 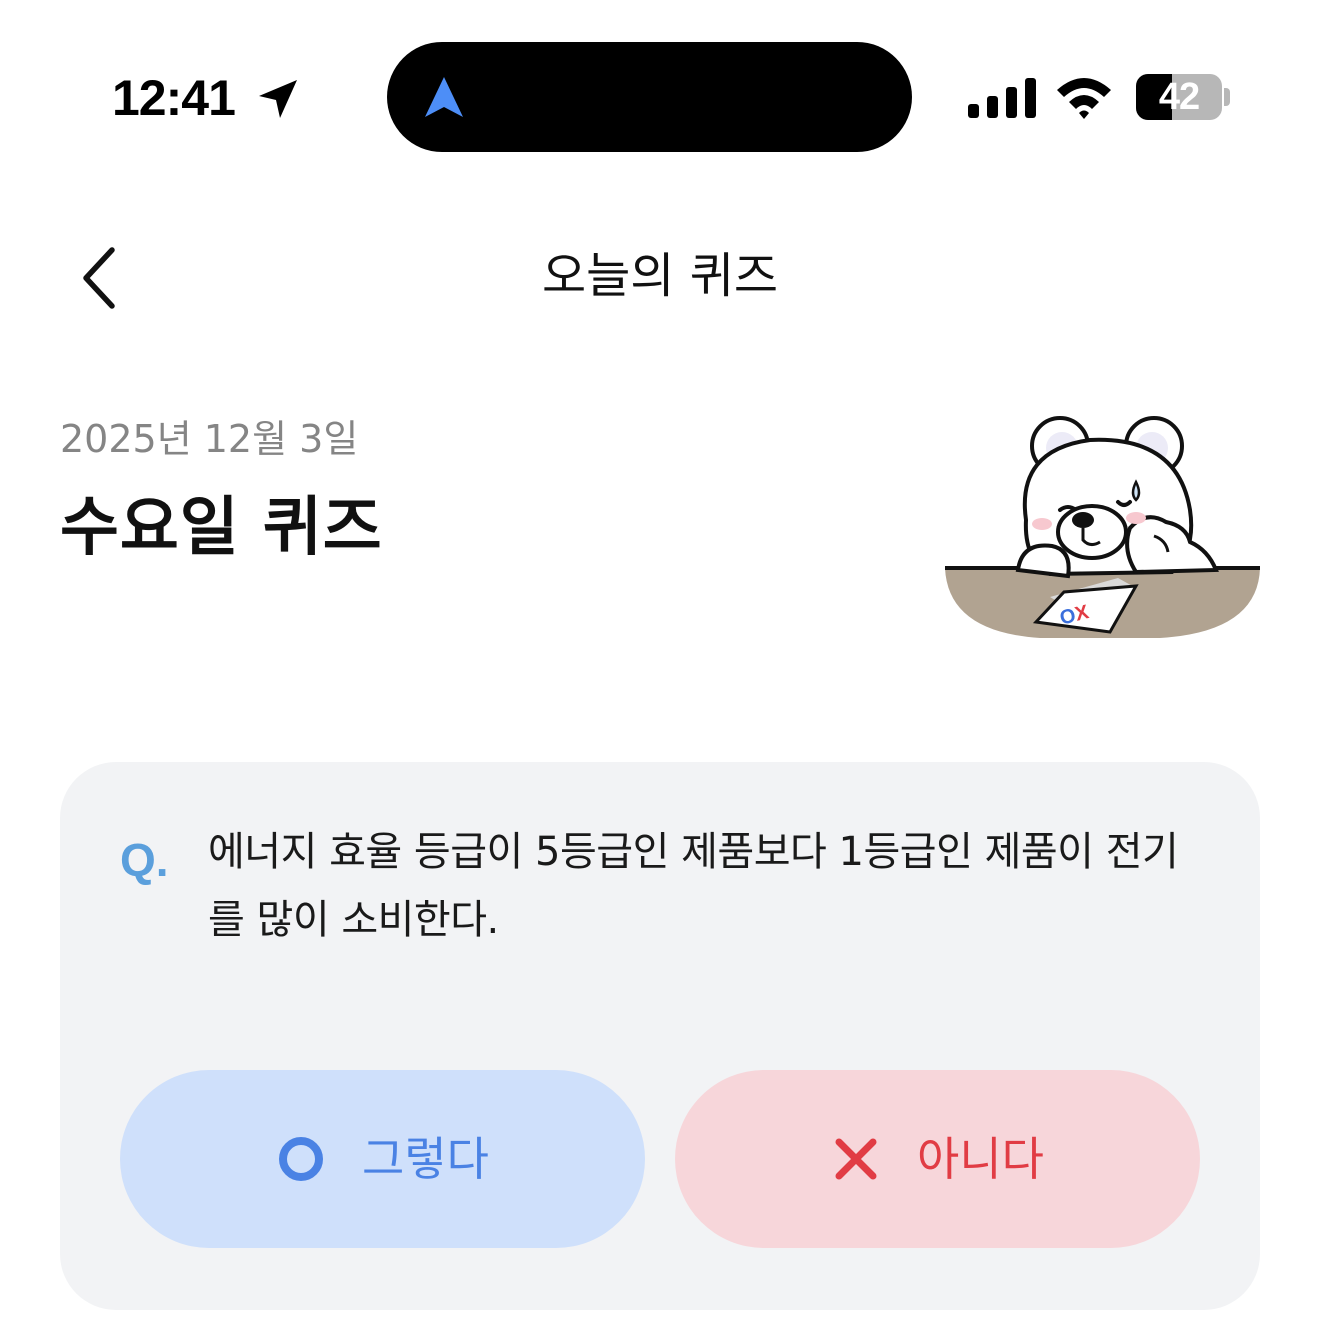 I want to click on circle-o-icon, so click(x=301, y=1159).